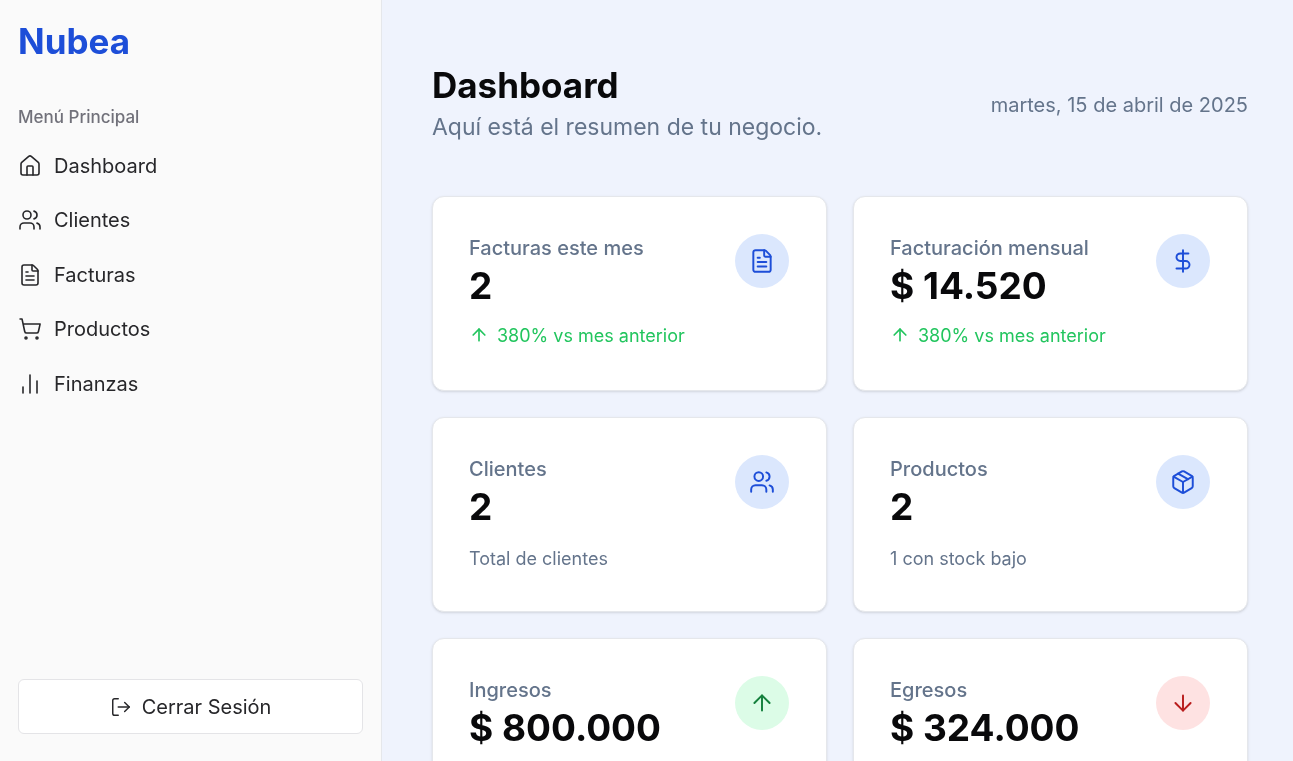  What do you see at coordinates (526, 86) in the screenshot?
I see `page-title: Dashboard` at bounding box center [526, 86].